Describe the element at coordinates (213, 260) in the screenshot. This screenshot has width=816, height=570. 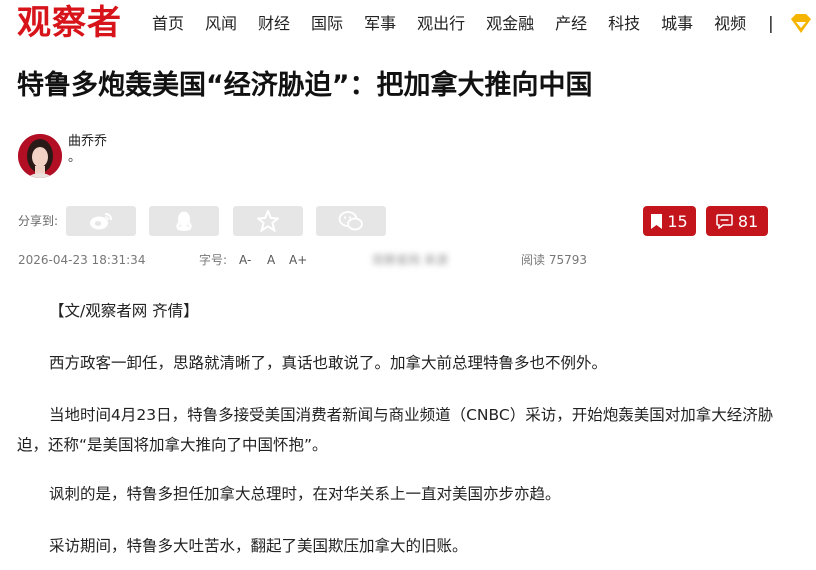
I see `font-size-label: 字号:` at that location.